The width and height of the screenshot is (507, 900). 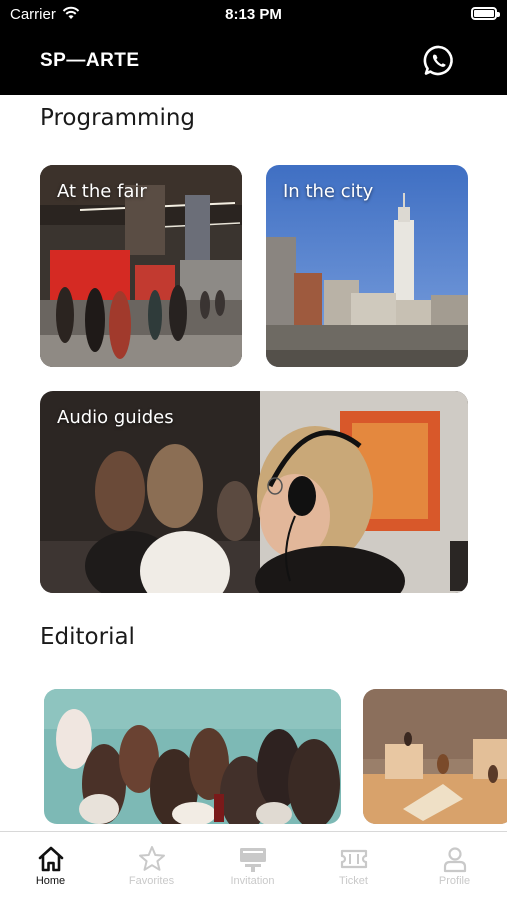 I want to click on programming-title: Programming, so click(x=118, y=118).